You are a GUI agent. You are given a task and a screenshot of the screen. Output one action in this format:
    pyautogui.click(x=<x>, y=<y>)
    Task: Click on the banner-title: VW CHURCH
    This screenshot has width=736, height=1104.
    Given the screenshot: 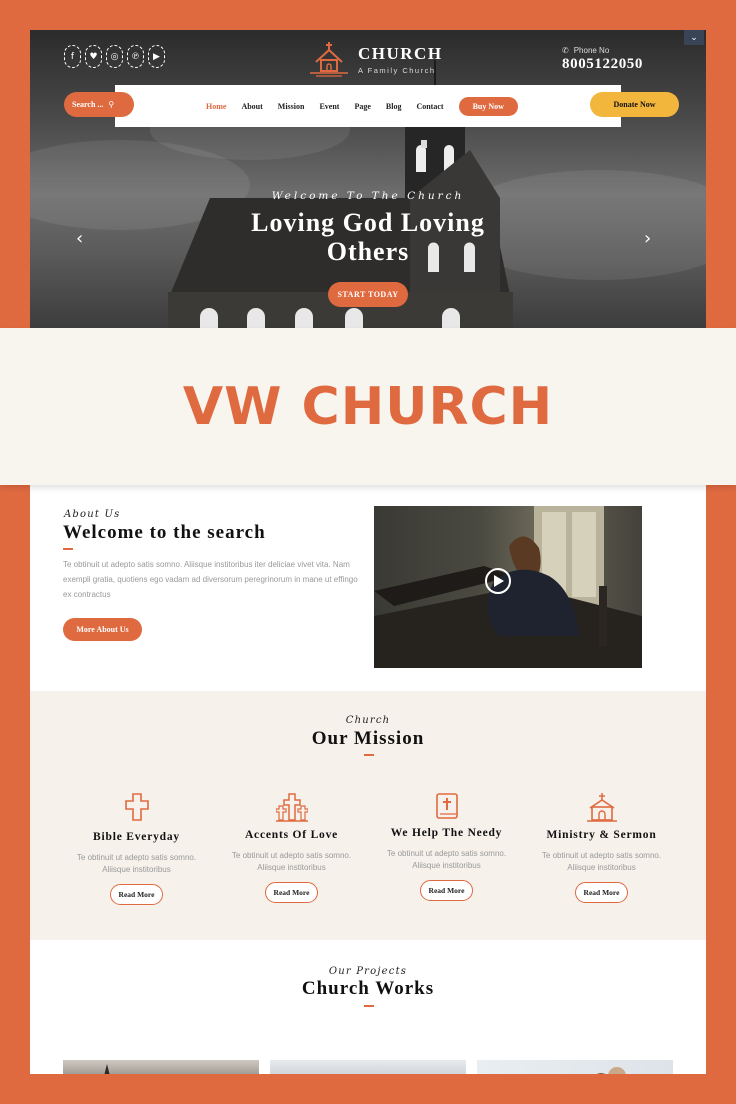 What is the action you would take?
    pyautogui.click(x=368, y=406)
    